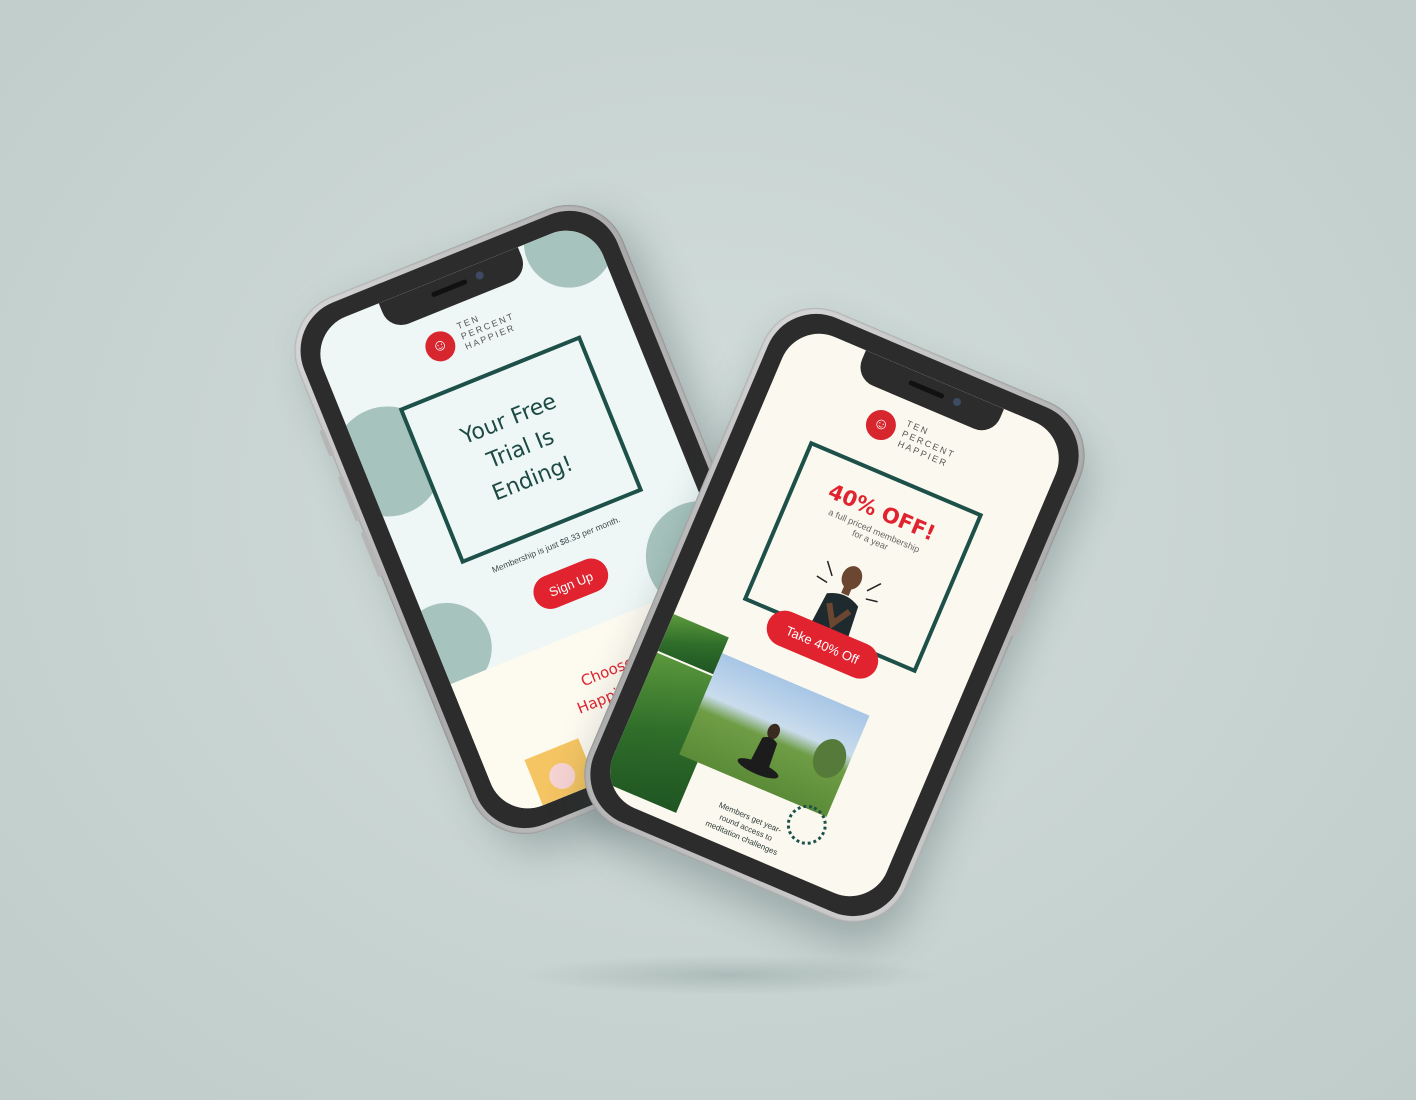 The image size is (1416, 1100). What do you see at coordinates (562, 776) in the screenshot?
I see `sticker-face` at bounding box center [562, 776].